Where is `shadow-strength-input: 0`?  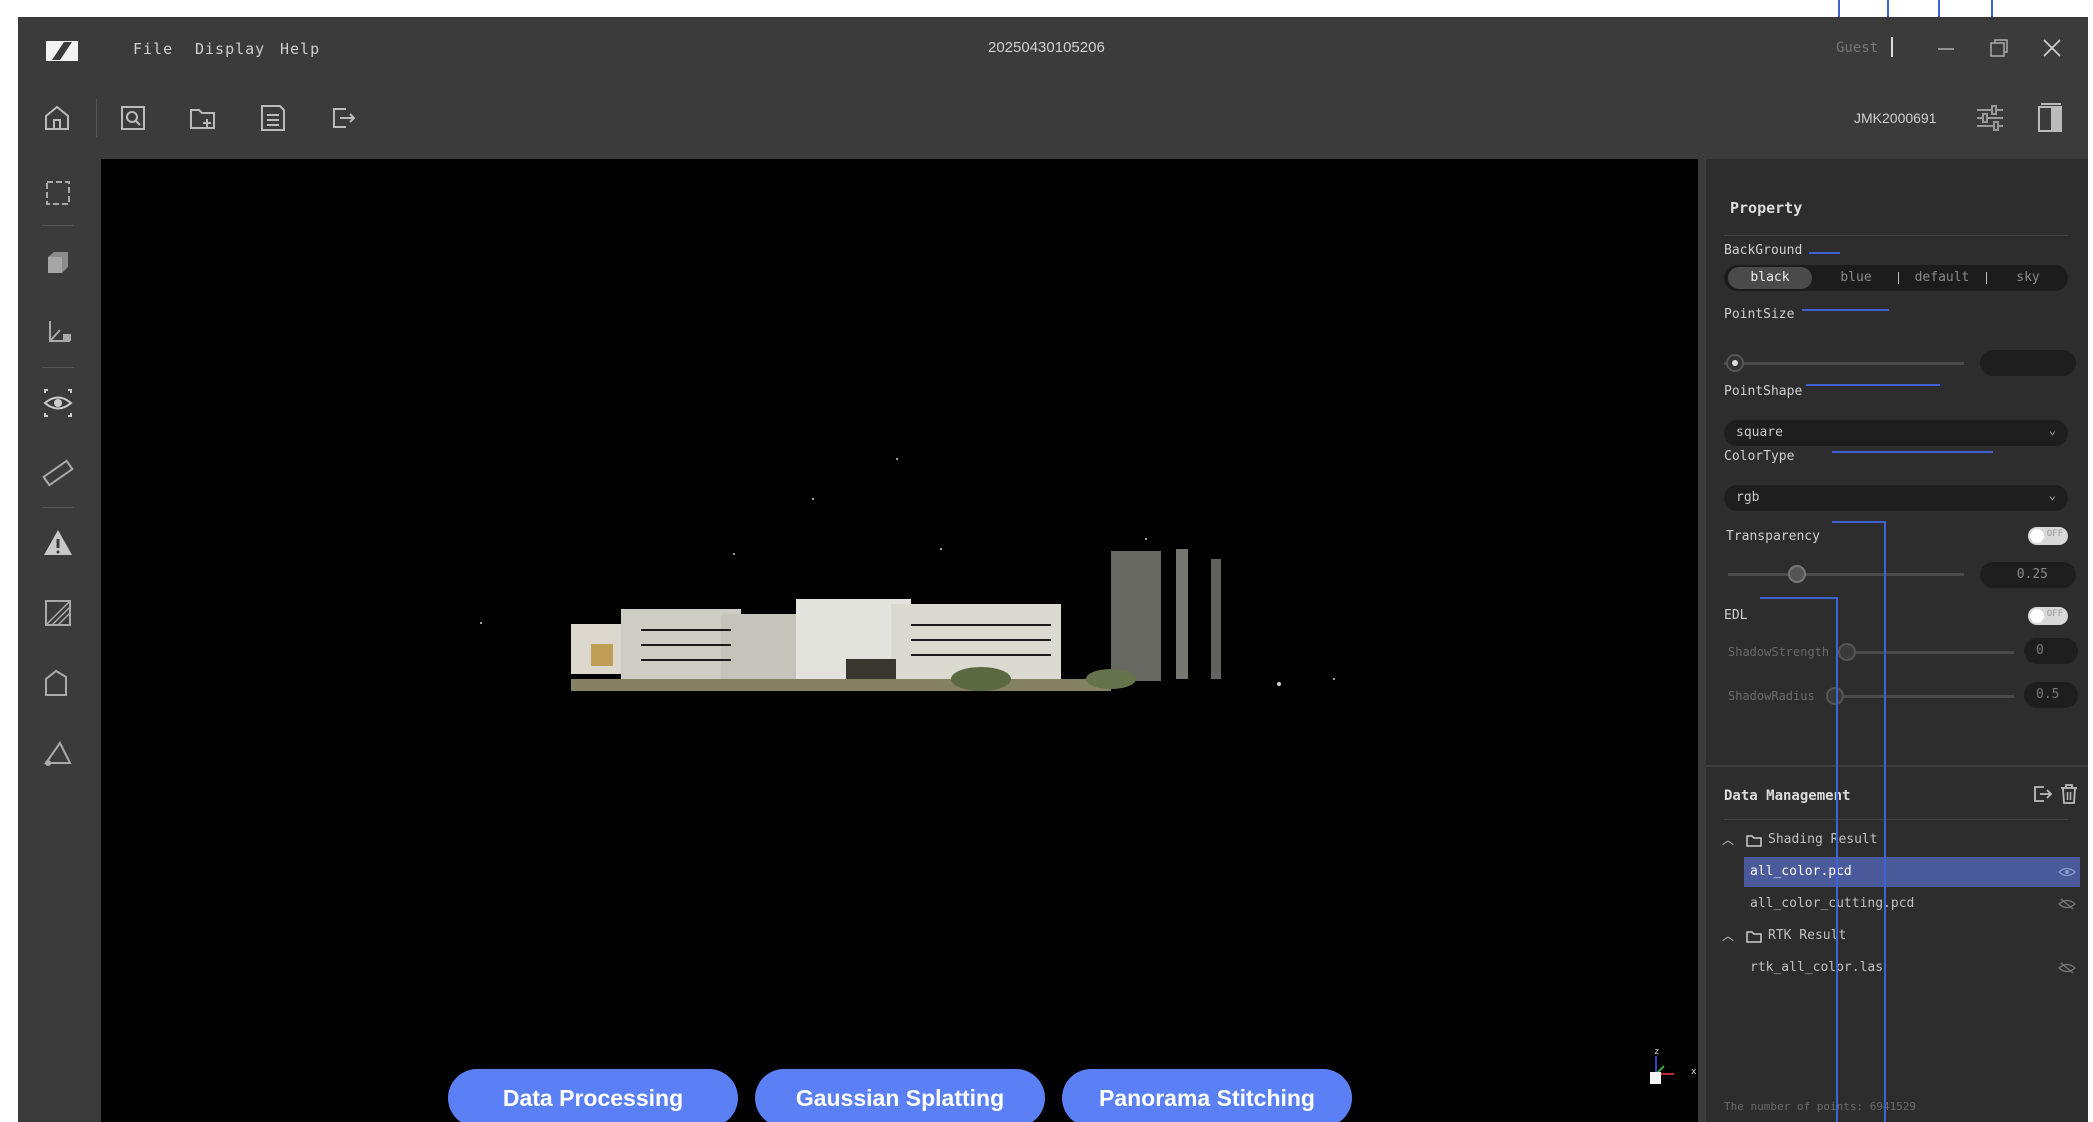
shadow-strength-input: 0 is located at coordinates (2051, 651).